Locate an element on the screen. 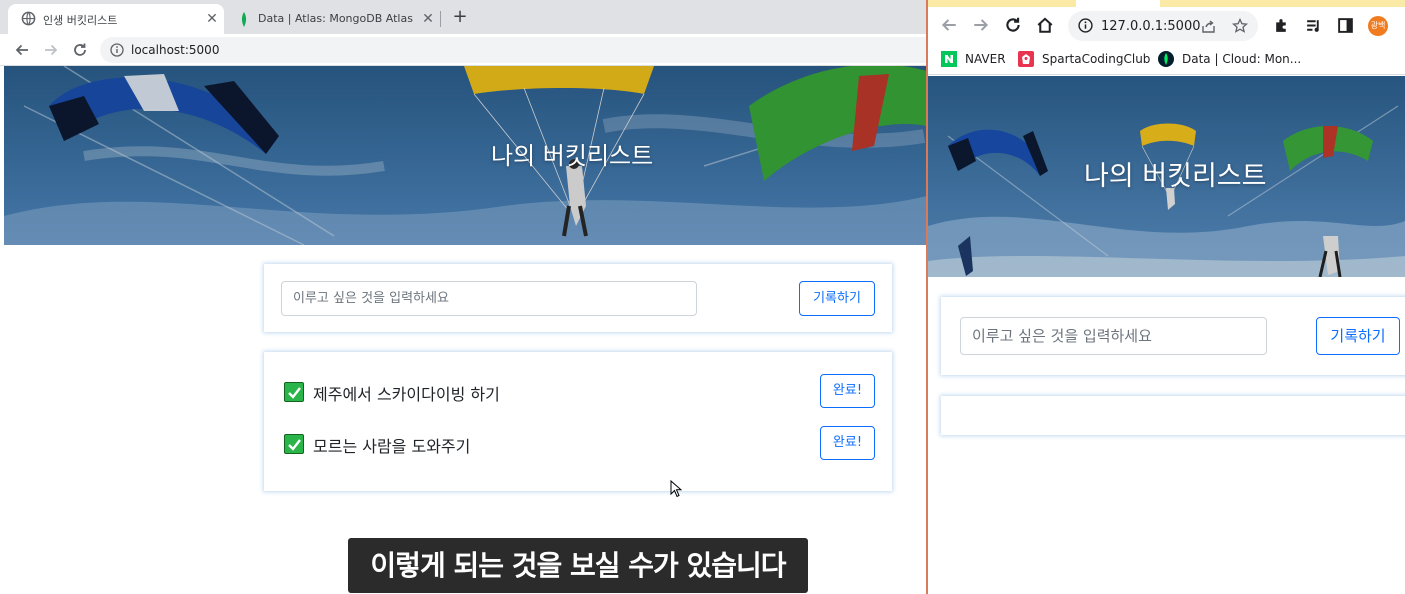 This screenshot has width=1405, height=594. tab-mongodb-atlas: Data | Atlas: MongoDB Atlas ✕ is located at coordinates (333, 19).